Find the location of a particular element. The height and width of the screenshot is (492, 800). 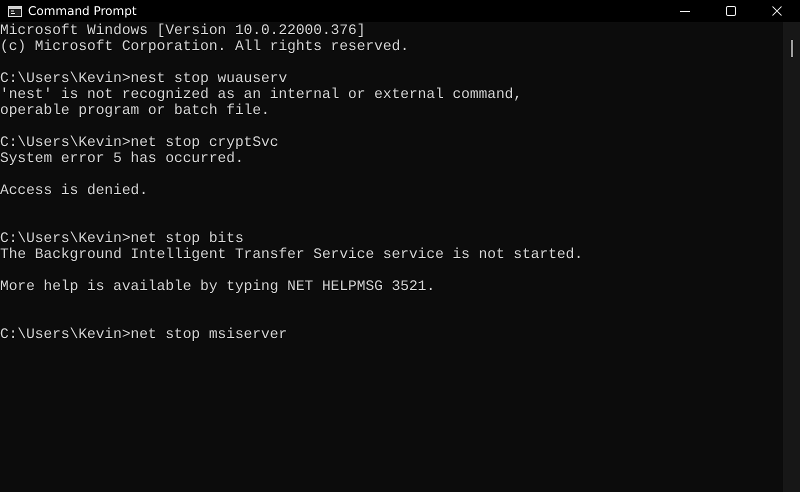

console-line: The Background Intelligent Transfer Service service is not started. is located at coordinates (292, 255).